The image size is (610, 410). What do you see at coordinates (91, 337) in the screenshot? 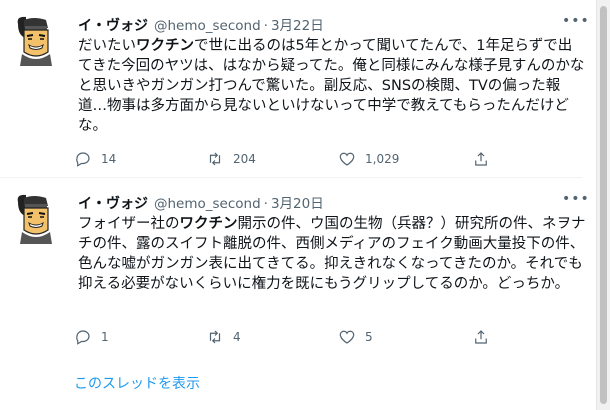
I see `reply-button: 1` at bounding box center [91, 337].